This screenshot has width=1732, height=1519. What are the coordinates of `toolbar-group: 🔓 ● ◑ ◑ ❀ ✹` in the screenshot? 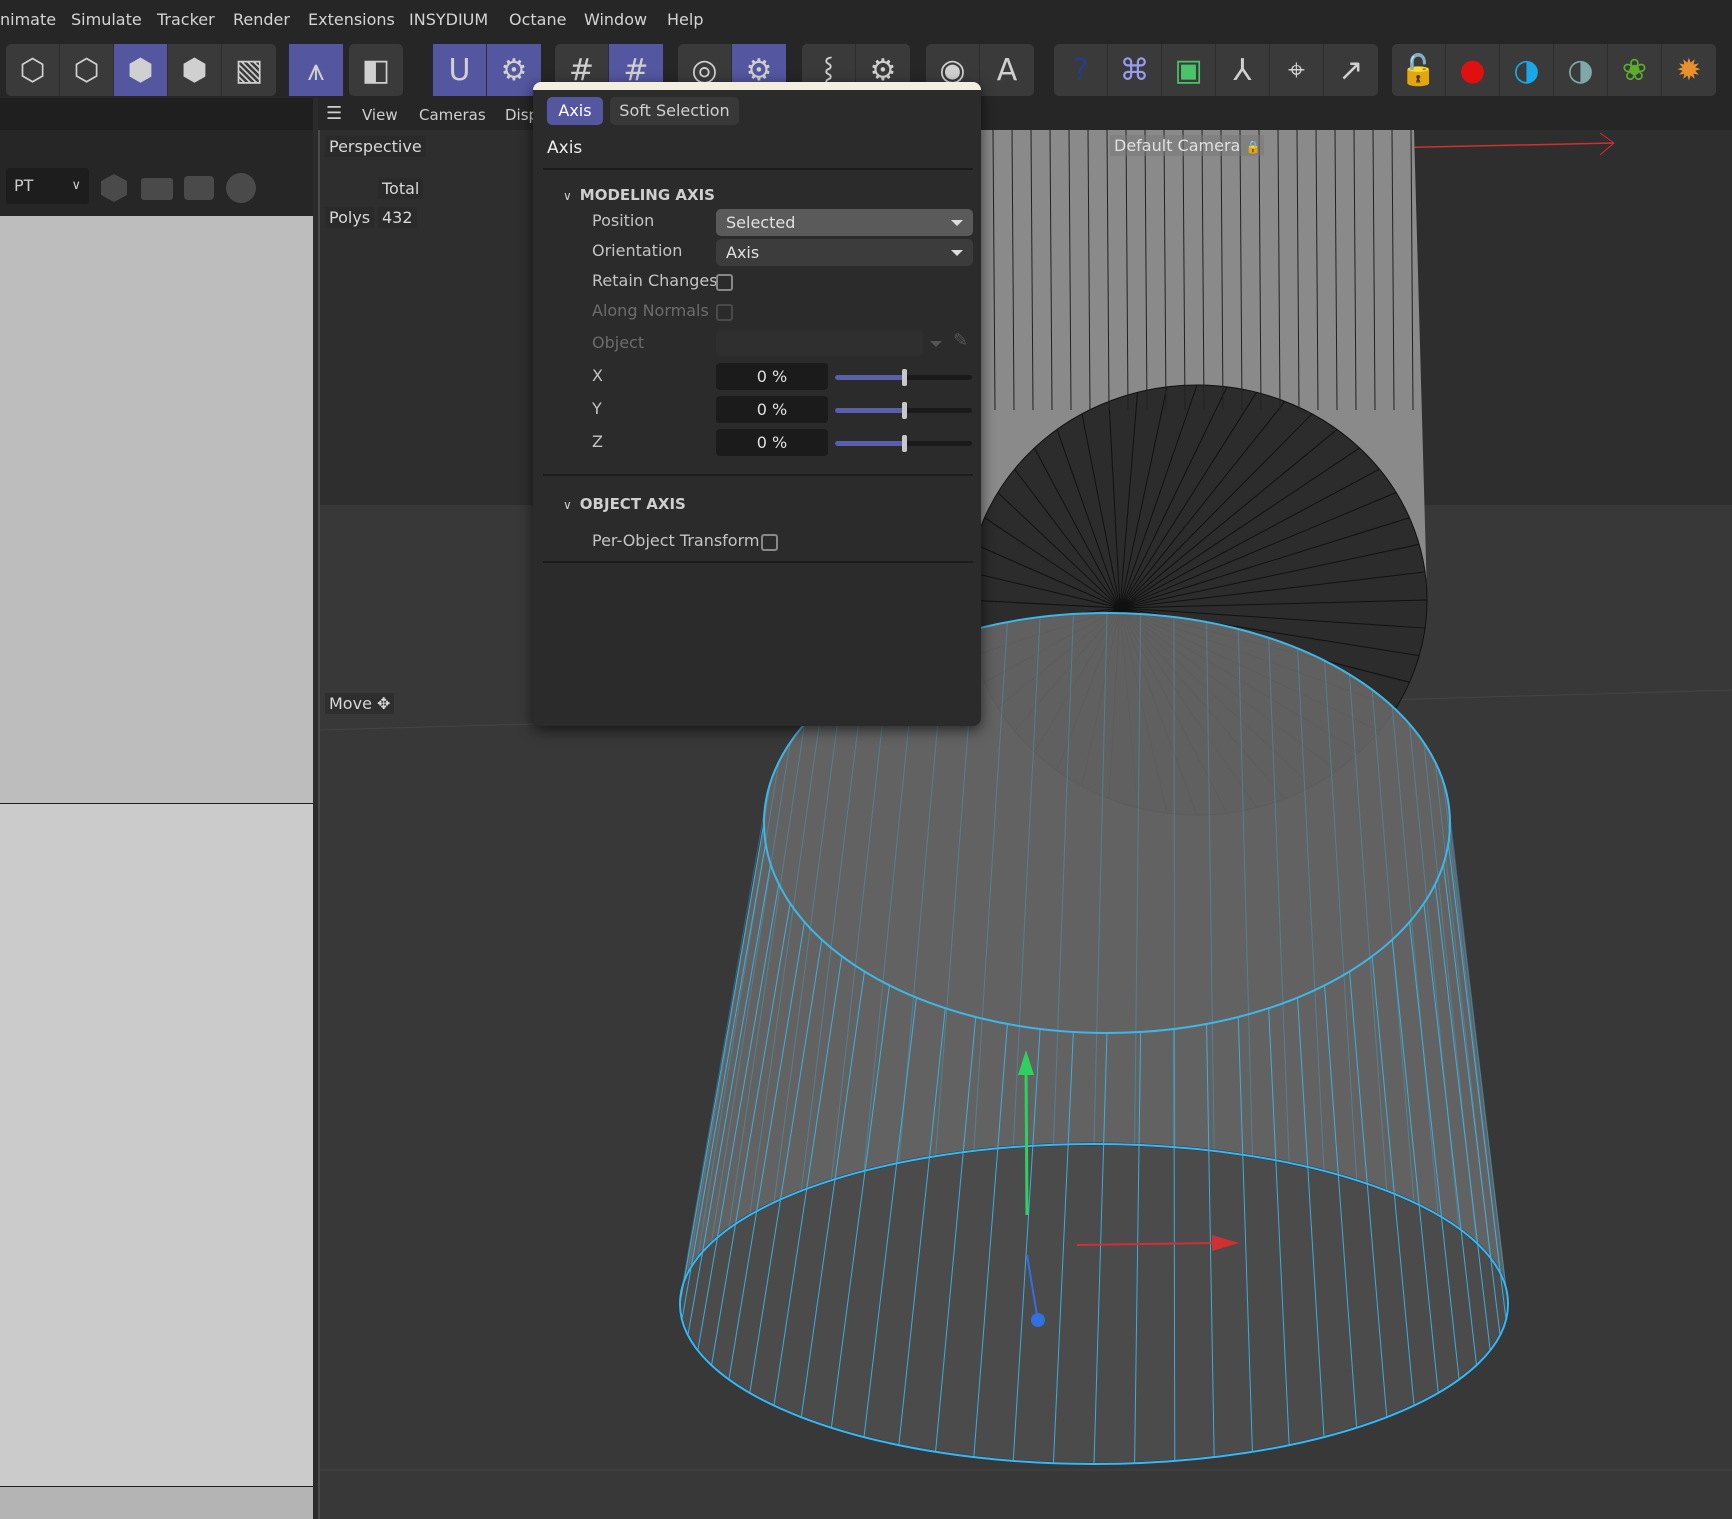 It's located at (1554, 70).